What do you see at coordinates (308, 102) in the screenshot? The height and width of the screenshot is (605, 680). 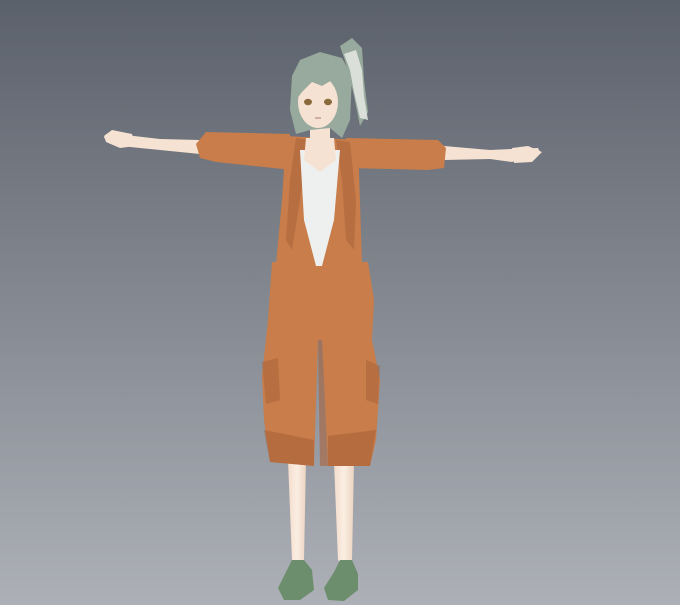 I see `left-eye` at bounding box center [308, 102].